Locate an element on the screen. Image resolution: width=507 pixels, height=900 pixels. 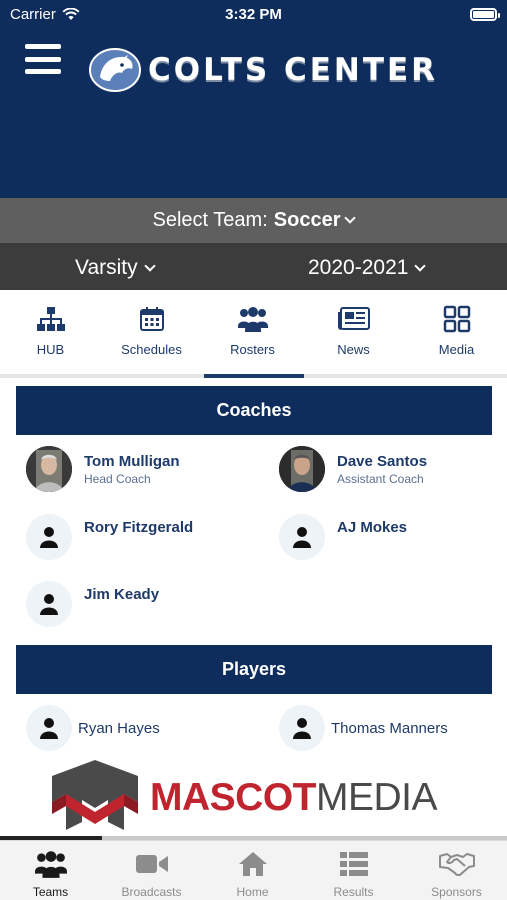
video-camera-icon is located at coordinates (151, 864).